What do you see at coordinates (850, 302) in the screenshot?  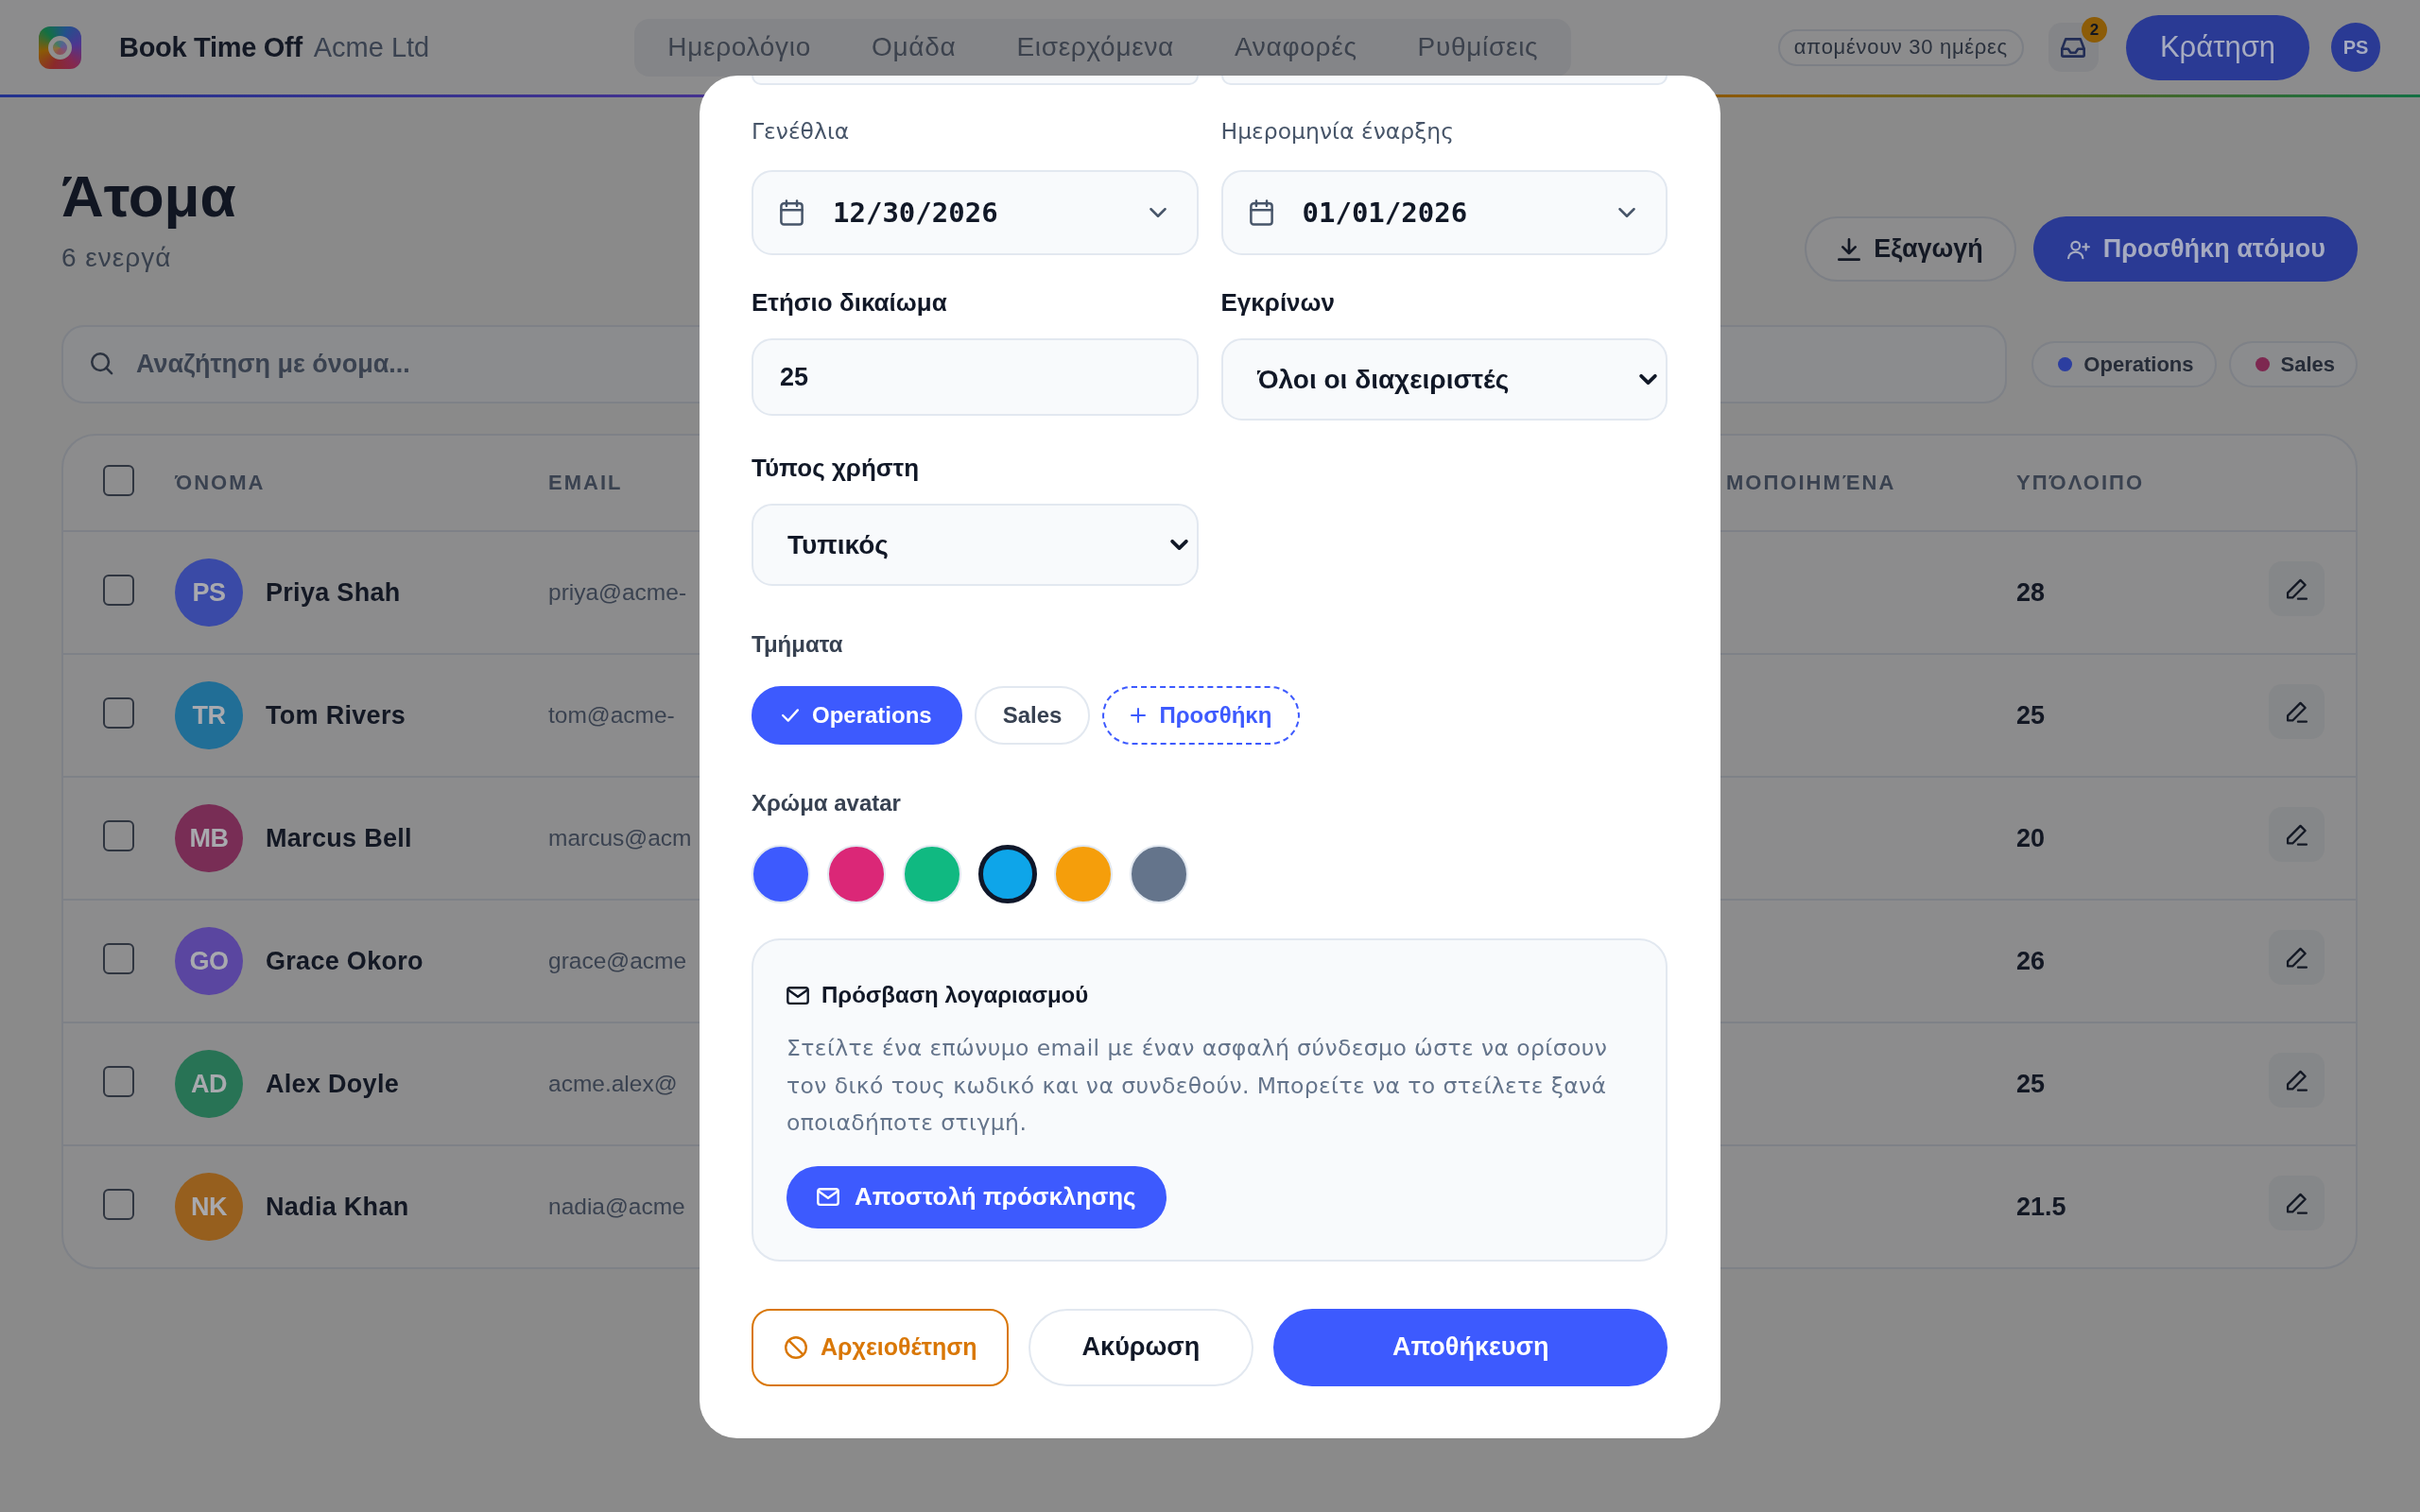 I see `field-label: Ετήσιο δικαίωμα` at bounding box center [850, 302].